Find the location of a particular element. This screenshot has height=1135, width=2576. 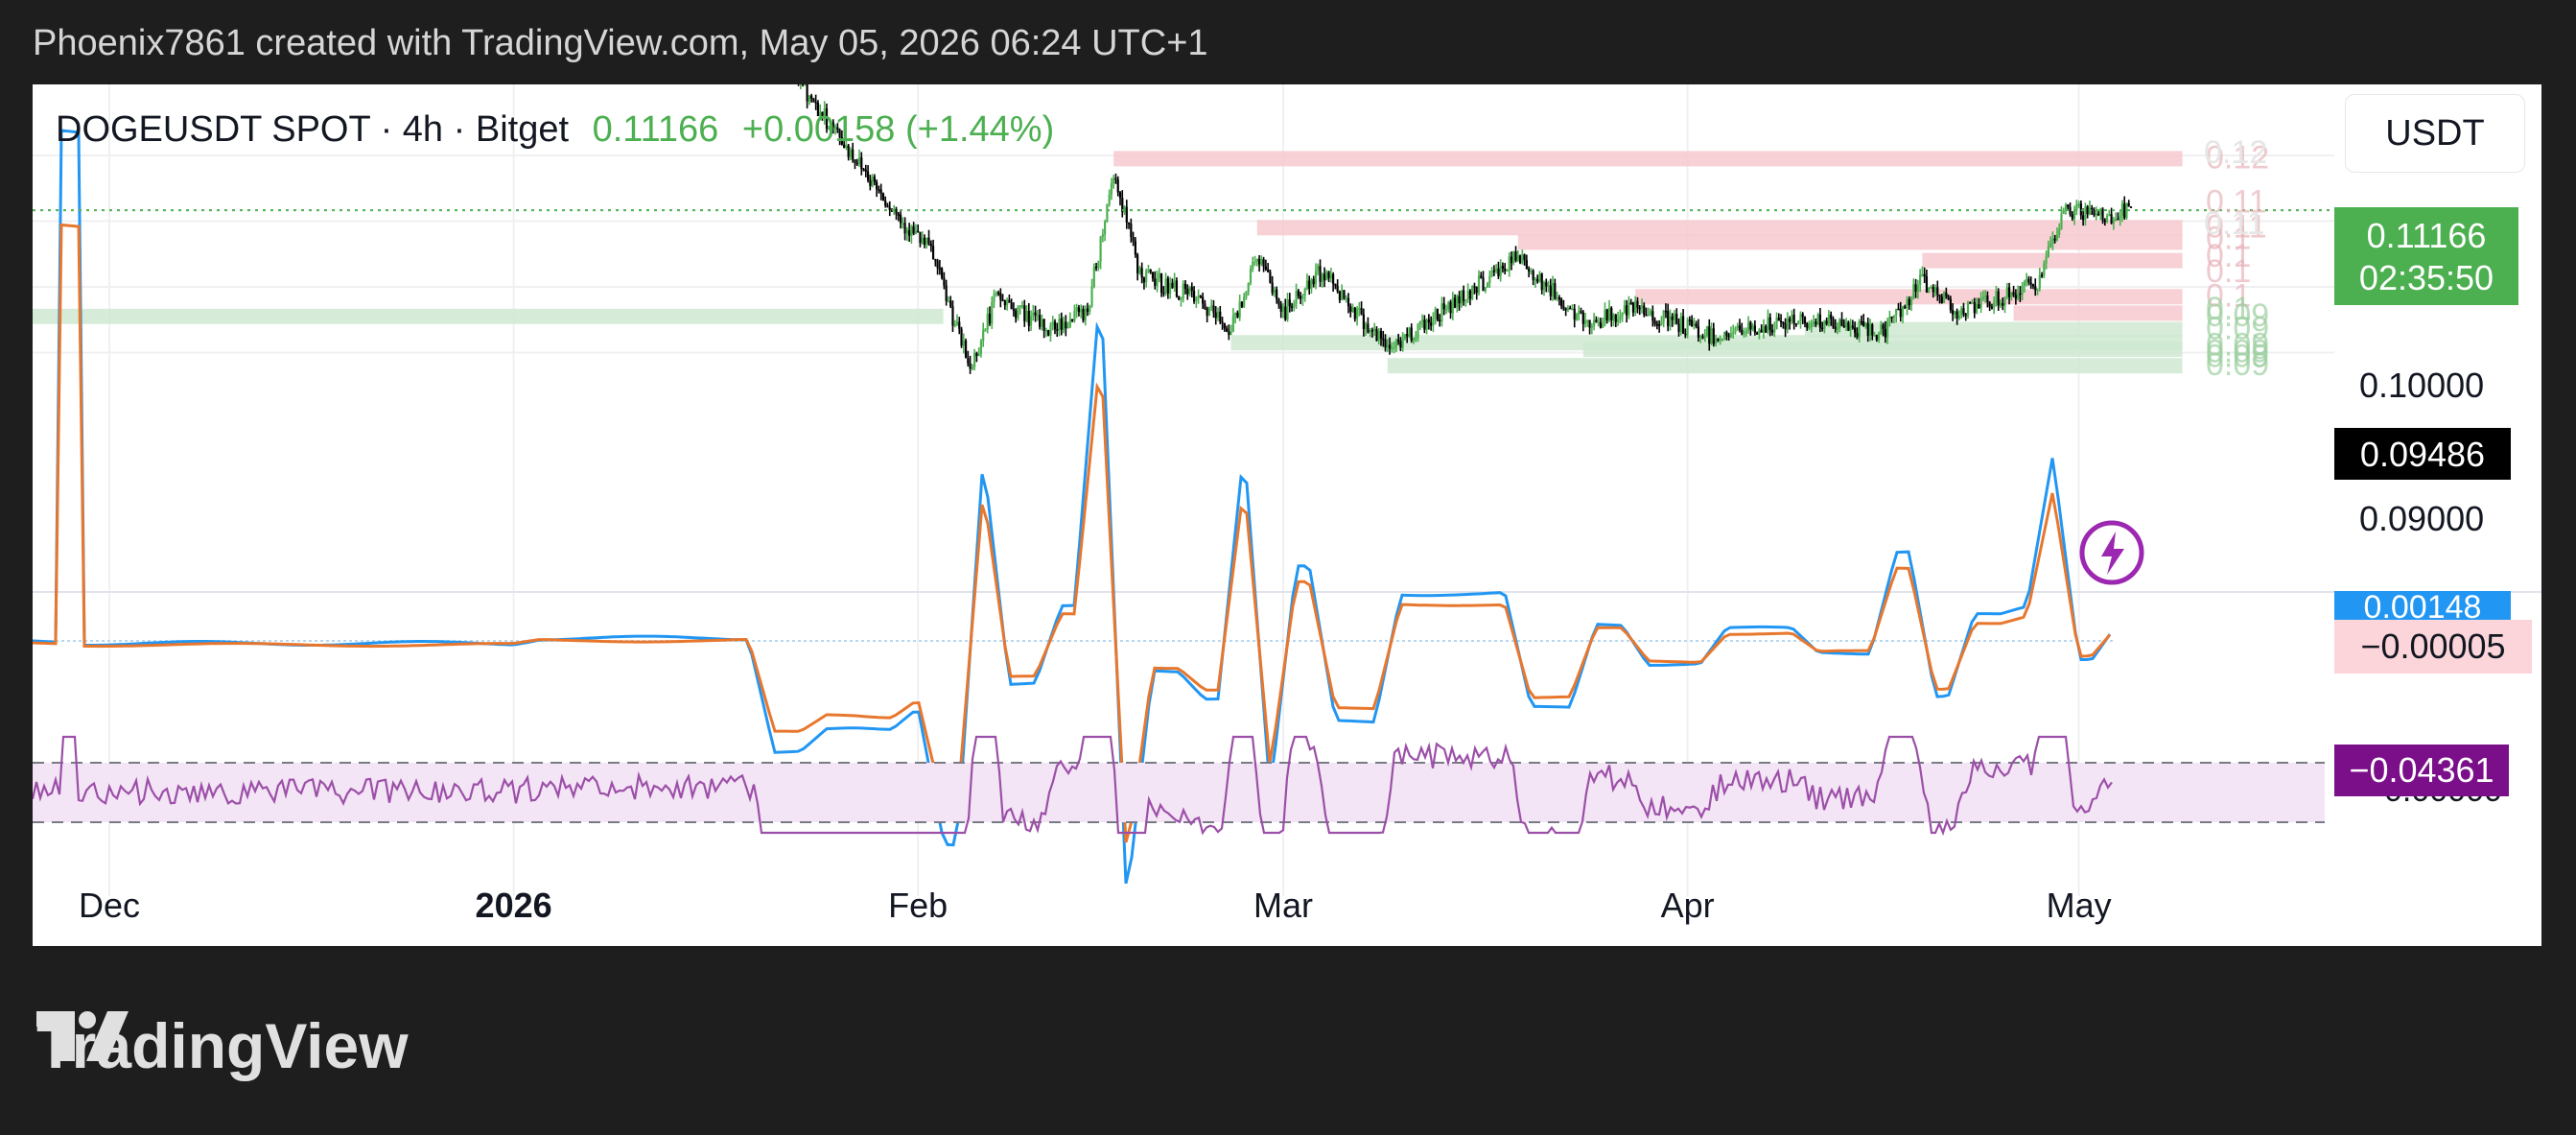

rsi-value: −0.04361 is located at coordinates (2421, 770).